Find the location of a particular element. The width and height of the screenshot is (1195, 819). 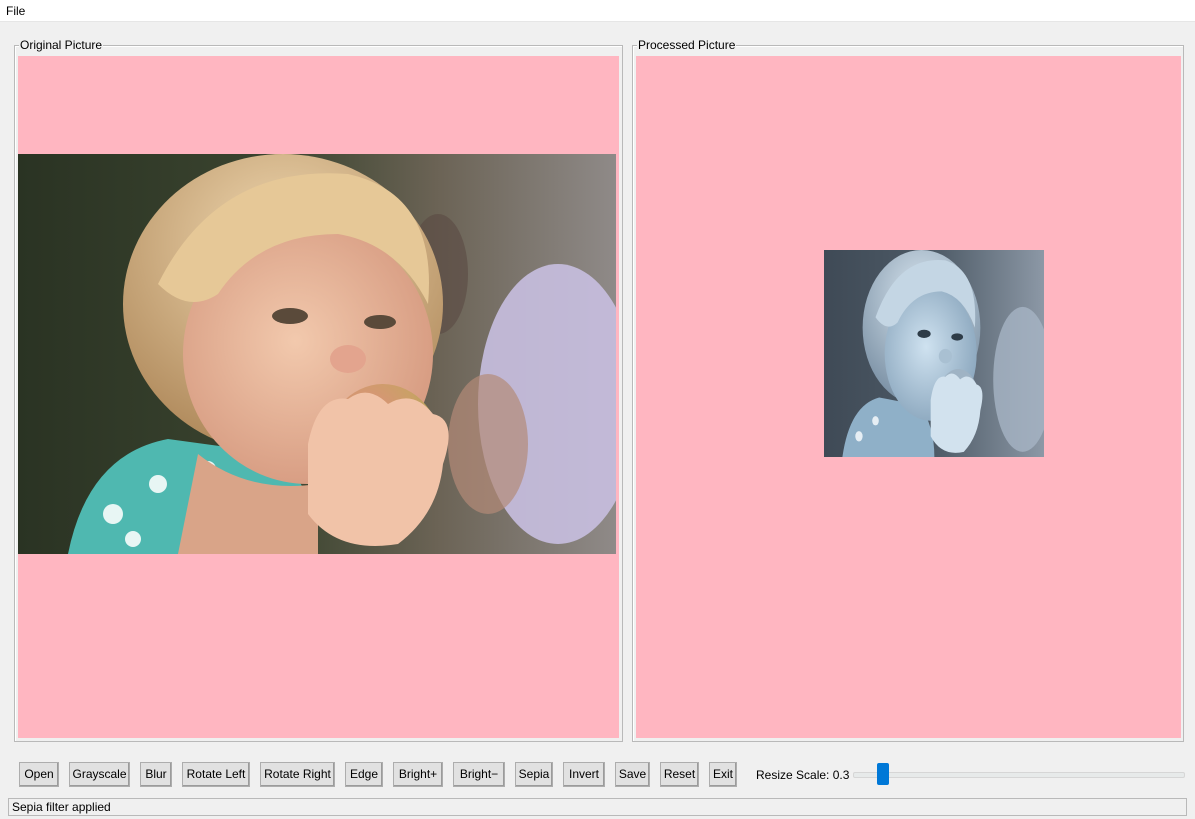

resize-scale-slider-thumb is located at coordinates (883, 774).